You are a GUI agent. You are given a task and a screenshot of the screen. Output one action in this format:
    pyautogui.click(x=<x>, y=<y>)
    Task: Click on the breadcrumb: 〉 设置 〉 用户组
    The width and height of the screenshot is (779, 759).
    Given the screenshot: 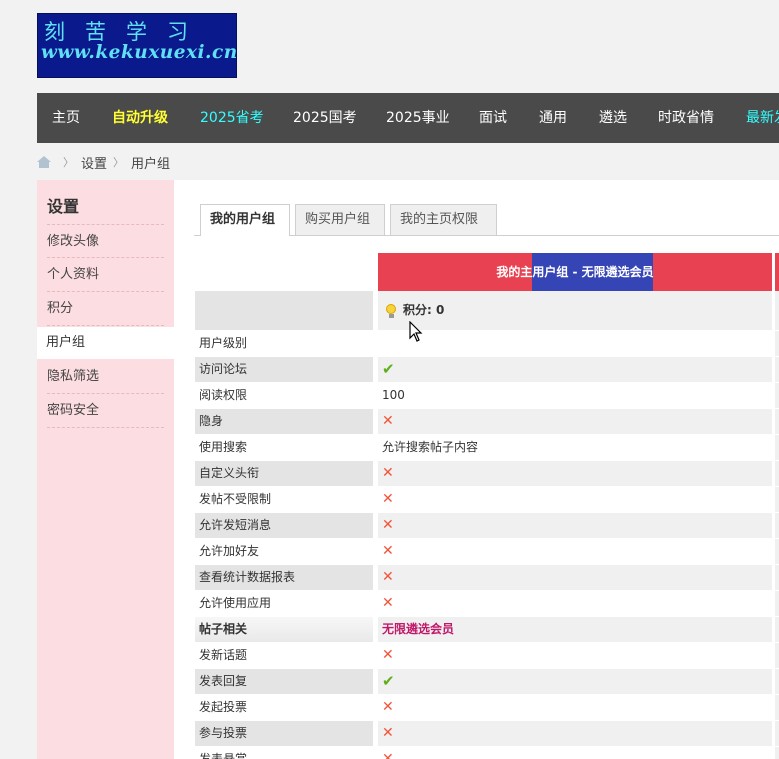 What is the action you would take?
    pyautogui.click(x=103, y=162)
    